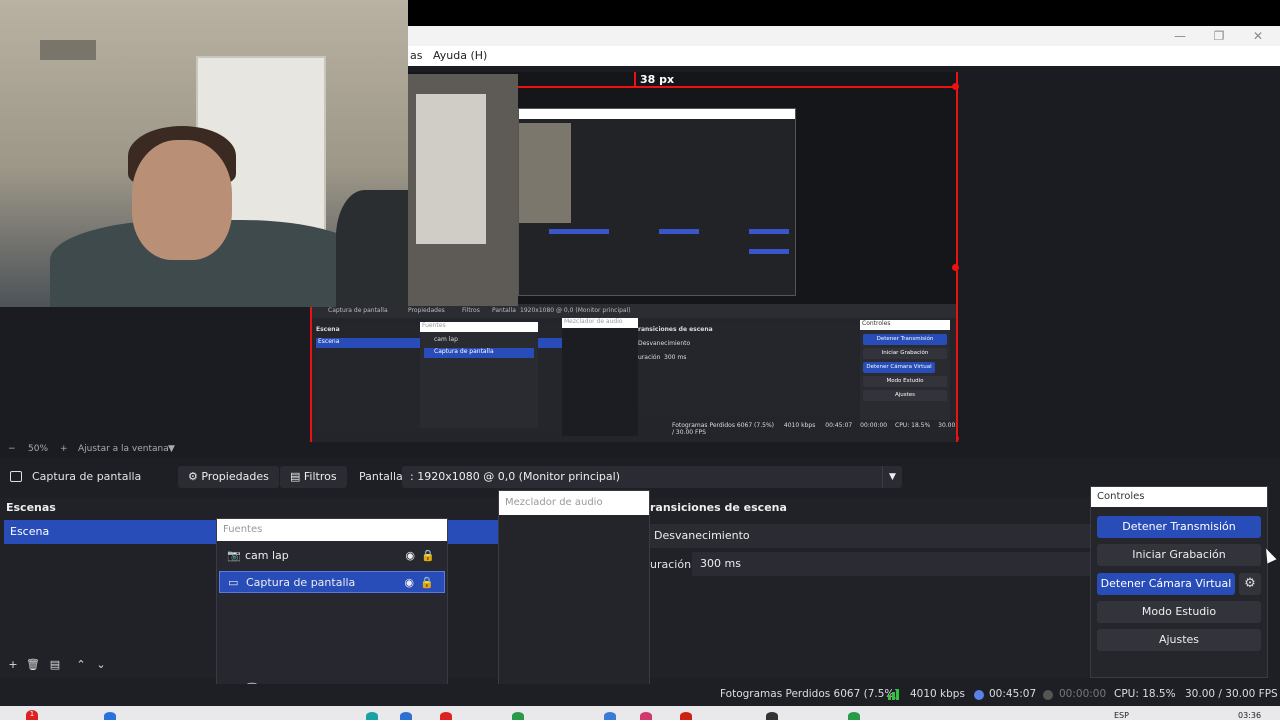 The image size is (1280, 720). What do you see at coordinates (515, 476) in the screenshot?
I see `screen-select-value: : 1920x1080 @ 0,0 (Monitor principal)` at bounding box center [515, 476].